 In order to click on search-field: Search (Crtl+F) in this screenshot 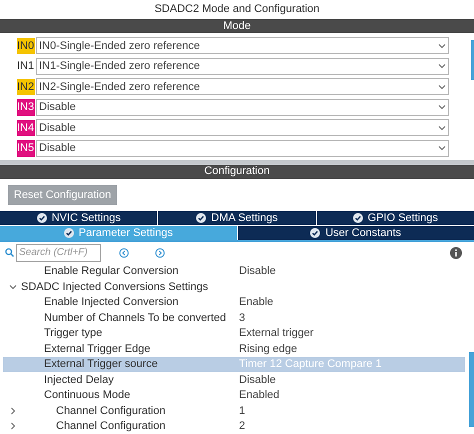, I will do `click(58, 253)`.